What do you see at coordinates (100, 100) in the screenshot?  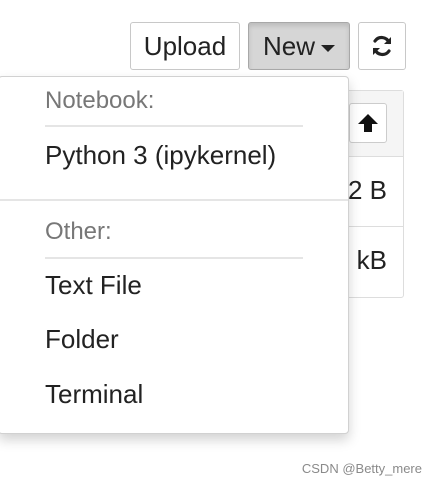 I see `notebook-section-header: Notebook:` at bounding box center [100, 100].